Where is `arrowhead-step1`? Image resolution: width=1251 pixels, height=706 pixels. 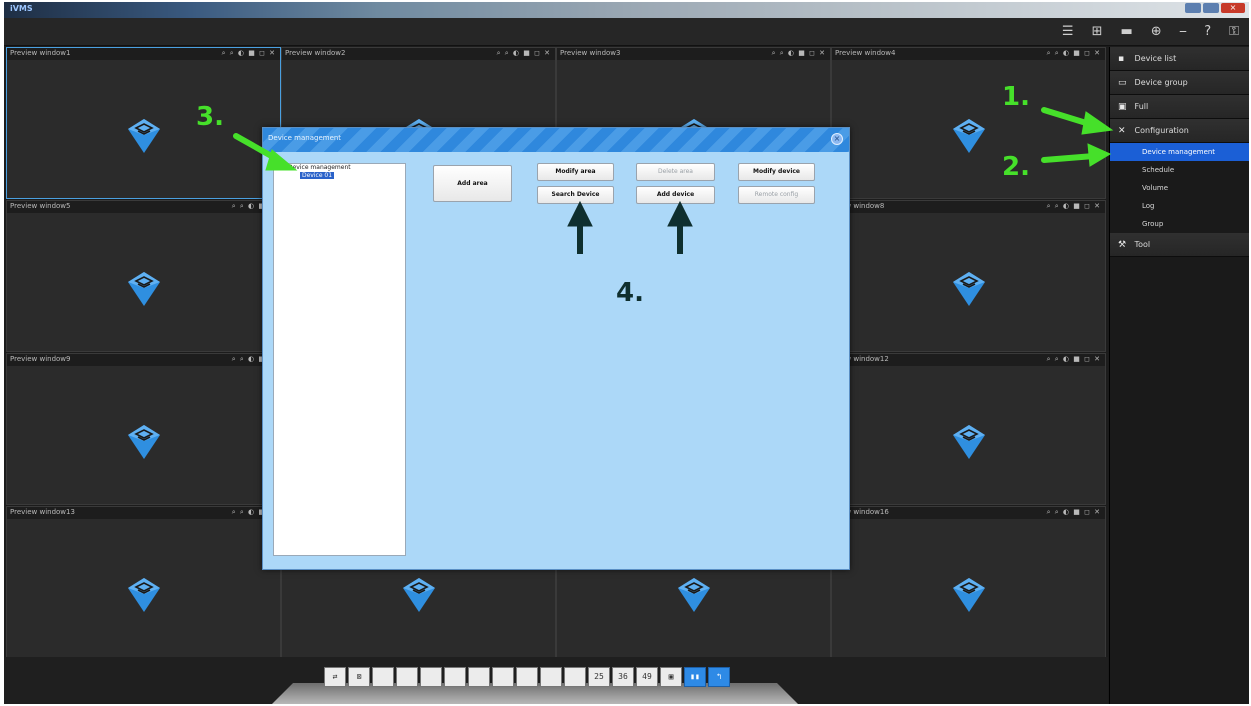
arrowhead-step1 is located at coordinates (1097, 123).